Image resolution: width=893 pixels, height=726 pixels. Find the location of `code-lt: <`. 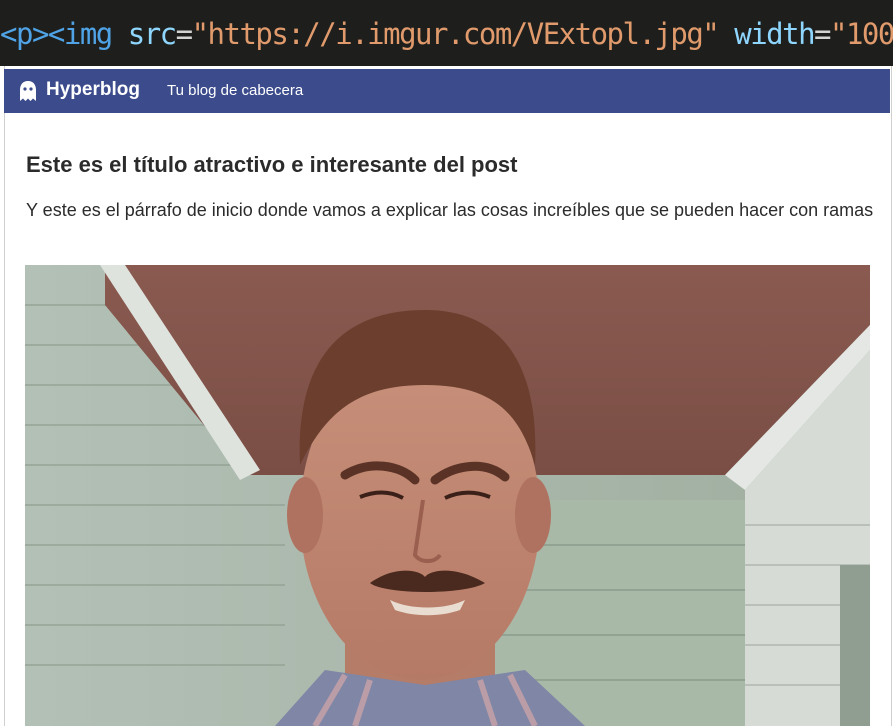

code-lt: < is located at coordinates (8, 34).